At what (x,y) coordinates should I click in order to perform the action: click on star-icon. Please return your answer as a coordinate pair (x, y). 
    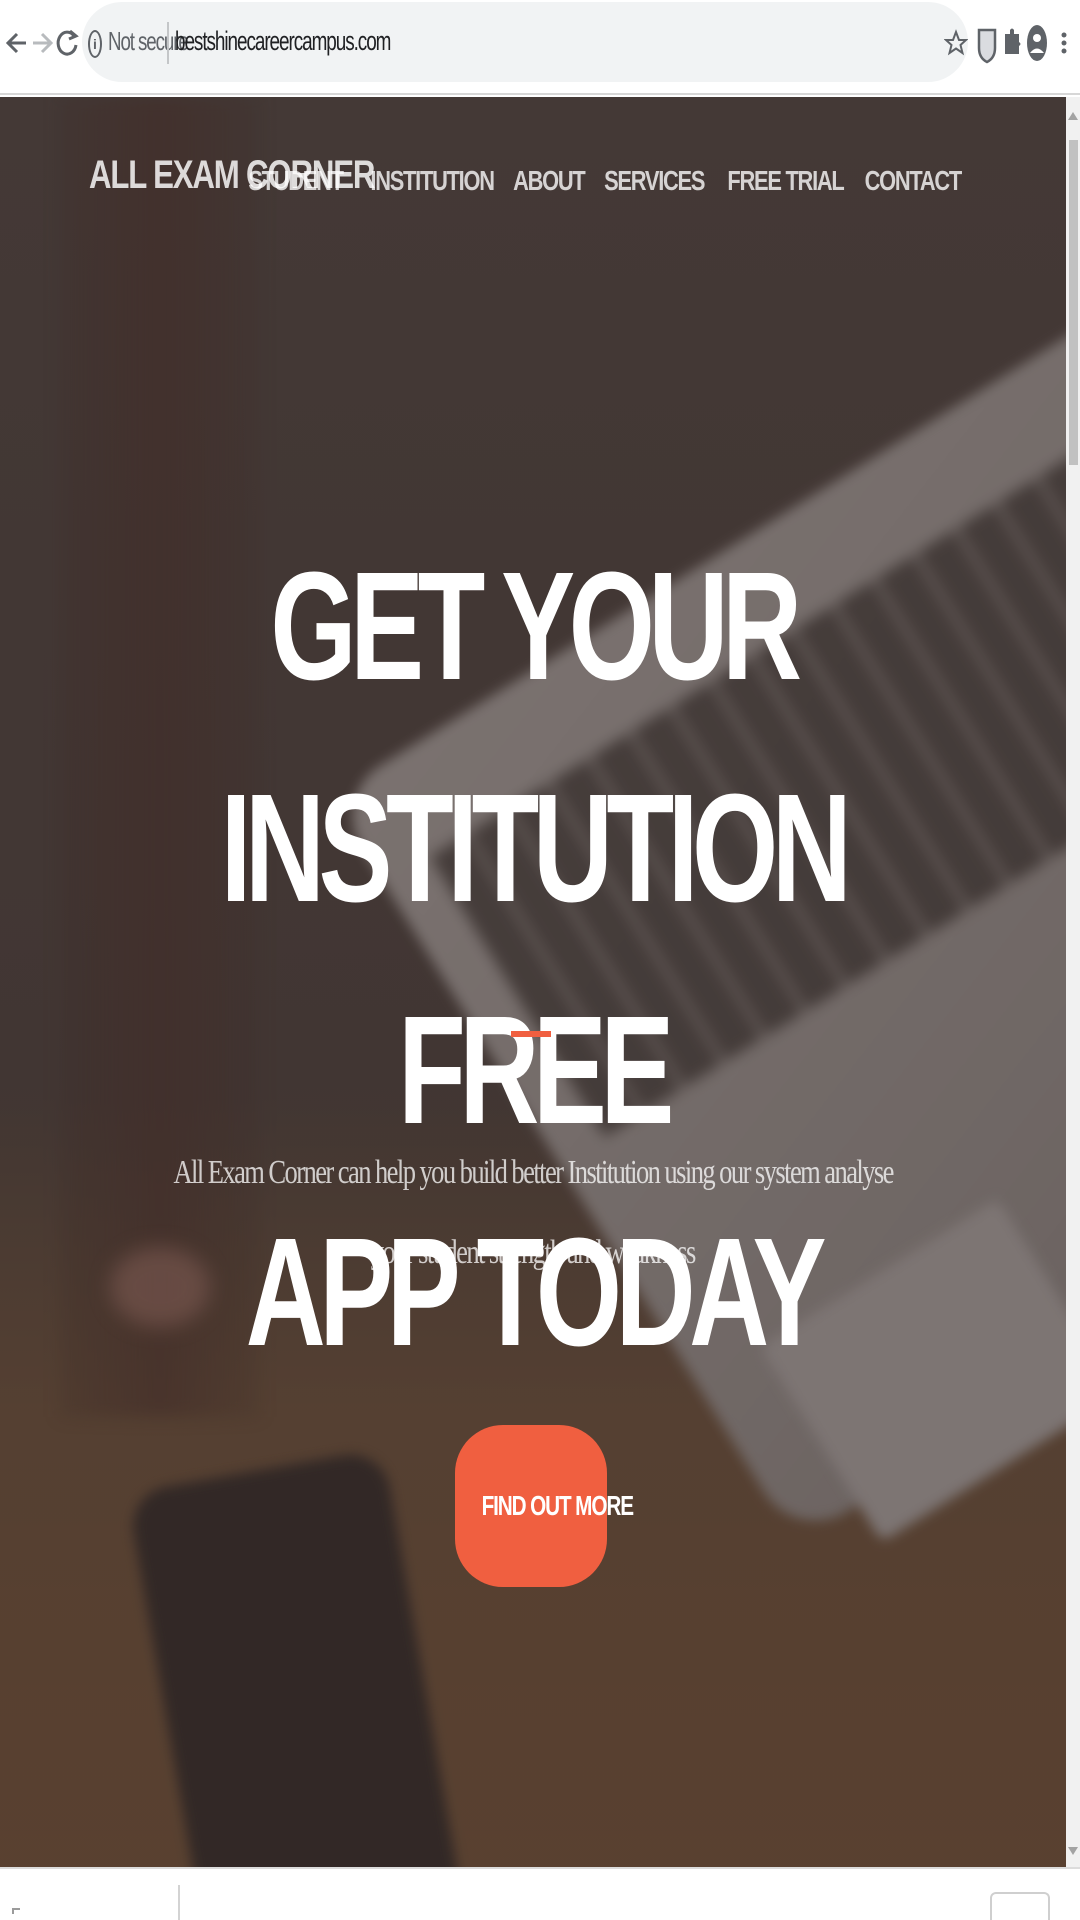
    Looking at the image, I should click on (956, 42).